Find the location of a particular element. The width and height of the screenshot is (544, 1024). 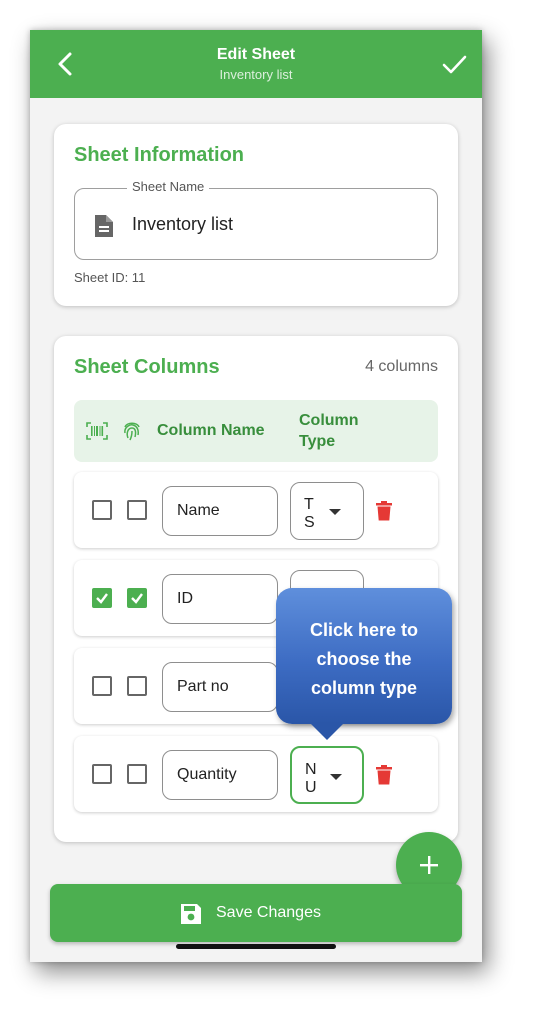

callout-pointer is located at coordinates (327, 731).